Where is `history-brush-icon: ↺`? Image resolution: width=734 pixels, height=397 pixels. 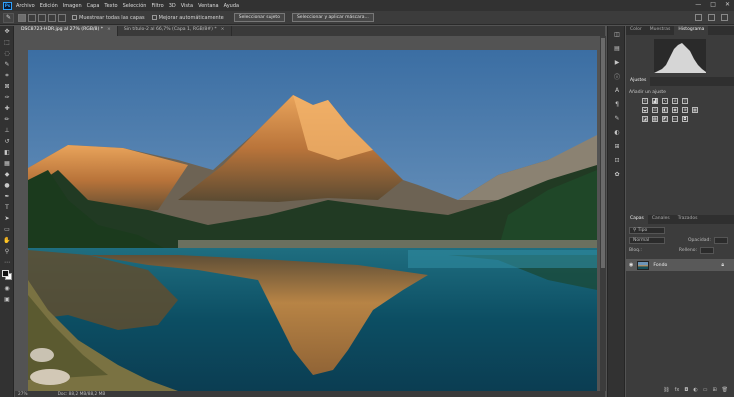 history-brush-icon: ↺ is located at coordinates (7, 141).